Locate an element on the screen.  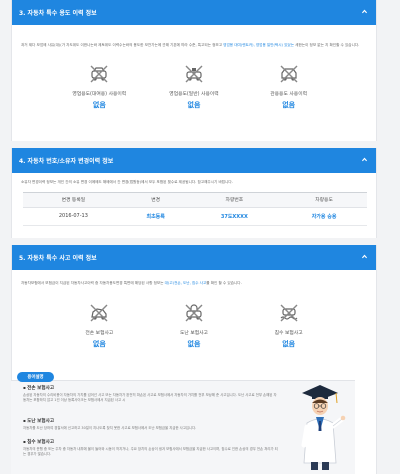
total-loss-icon is located at coordinates (99, 313).